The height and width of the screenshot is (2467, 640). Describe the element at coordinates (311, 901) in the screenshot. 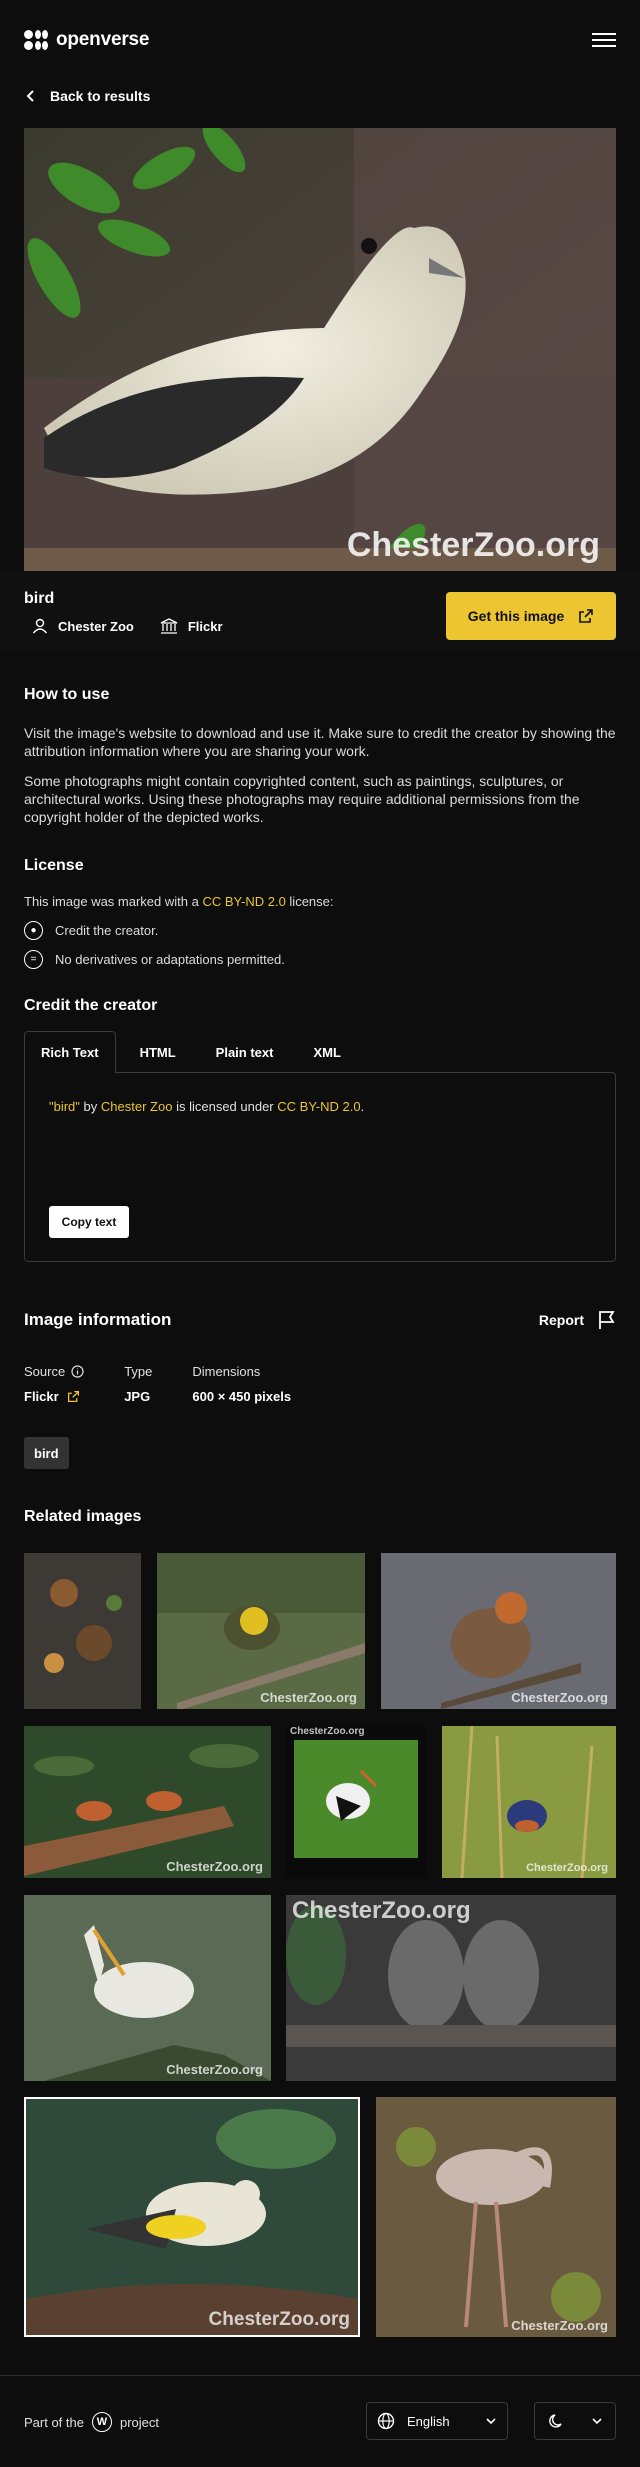

I see `license-intro-after: license:` at that location.